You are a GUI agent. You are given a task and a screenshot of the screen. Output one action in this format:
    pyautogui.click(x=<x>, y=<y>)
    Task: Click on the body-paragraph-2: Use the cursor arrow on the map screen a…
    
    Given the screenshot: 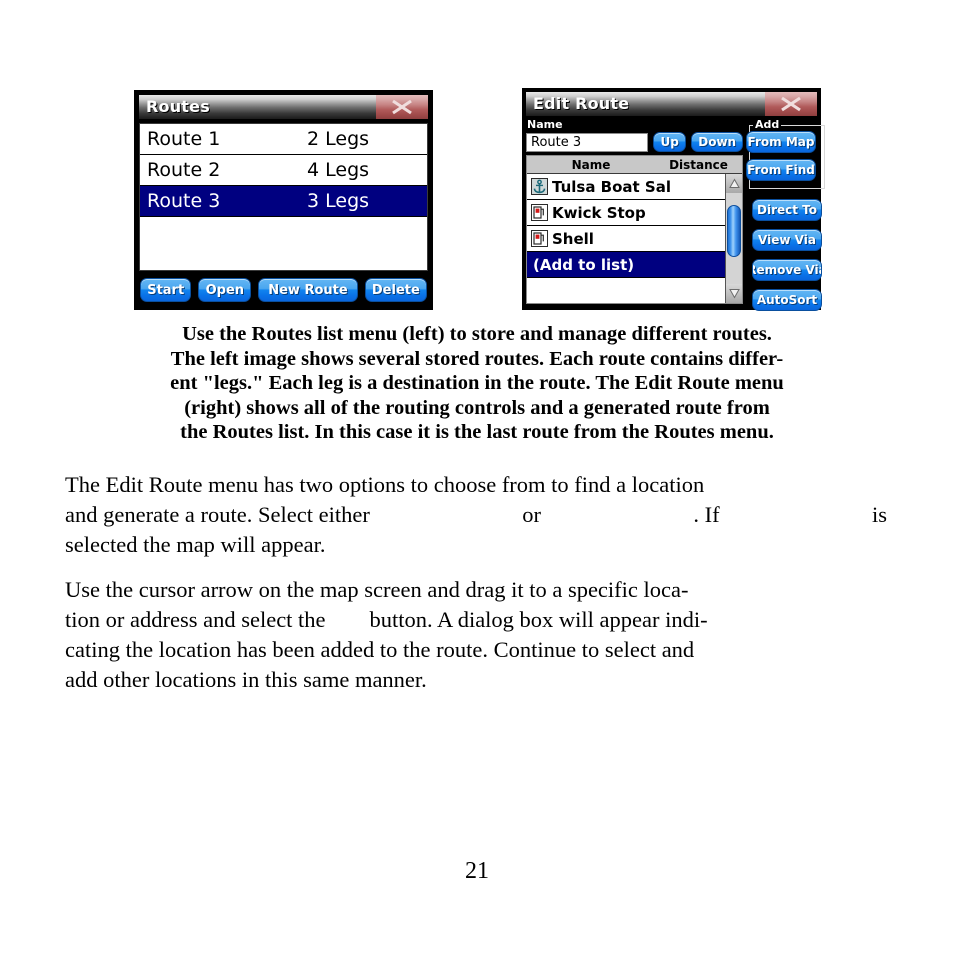 What is the action you would take?
    pyautogui.click(x=476, y=635)
    